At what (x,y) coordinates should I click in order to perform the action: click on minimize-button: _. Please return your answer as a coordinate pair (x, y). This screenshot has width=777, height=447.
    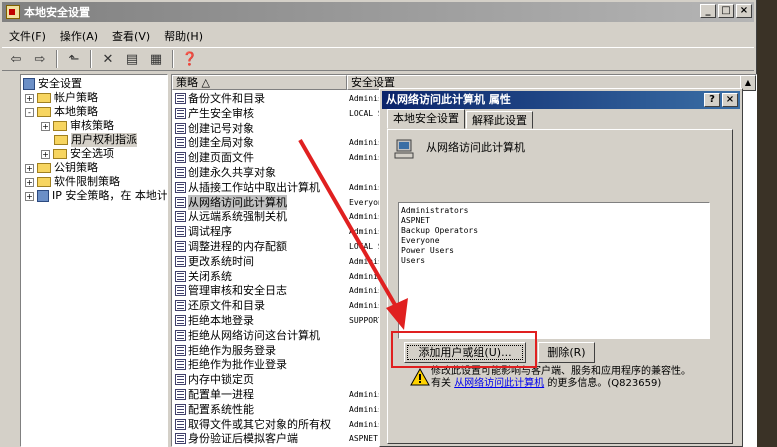
    Looking at the image, I should click on (708, 11).